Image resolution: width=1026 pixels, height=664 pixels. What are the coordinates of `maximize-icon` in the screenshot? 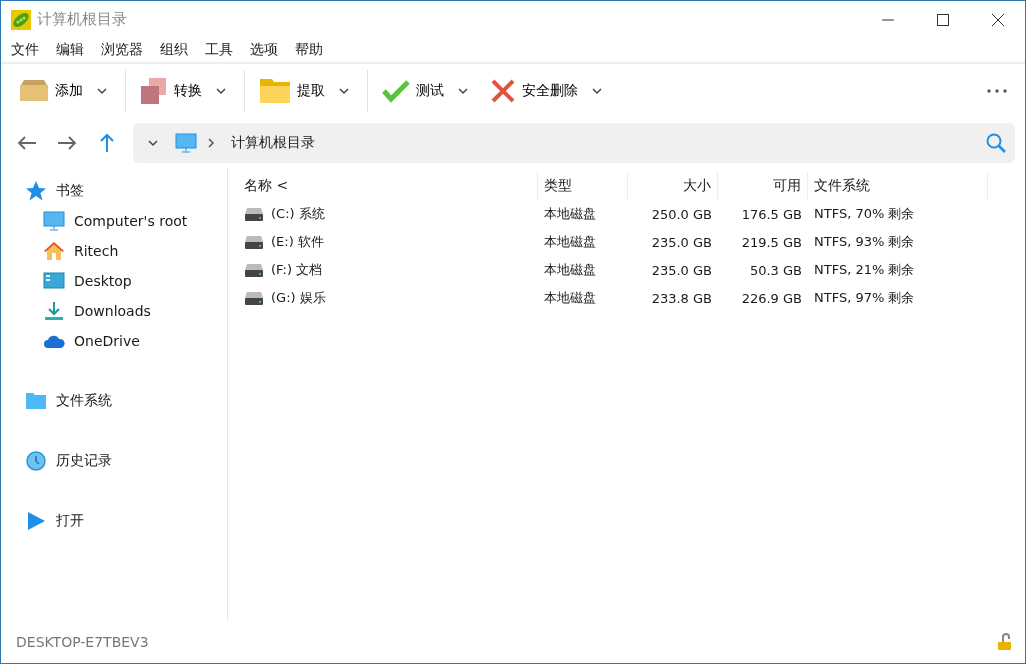 It's located at (942, 19).